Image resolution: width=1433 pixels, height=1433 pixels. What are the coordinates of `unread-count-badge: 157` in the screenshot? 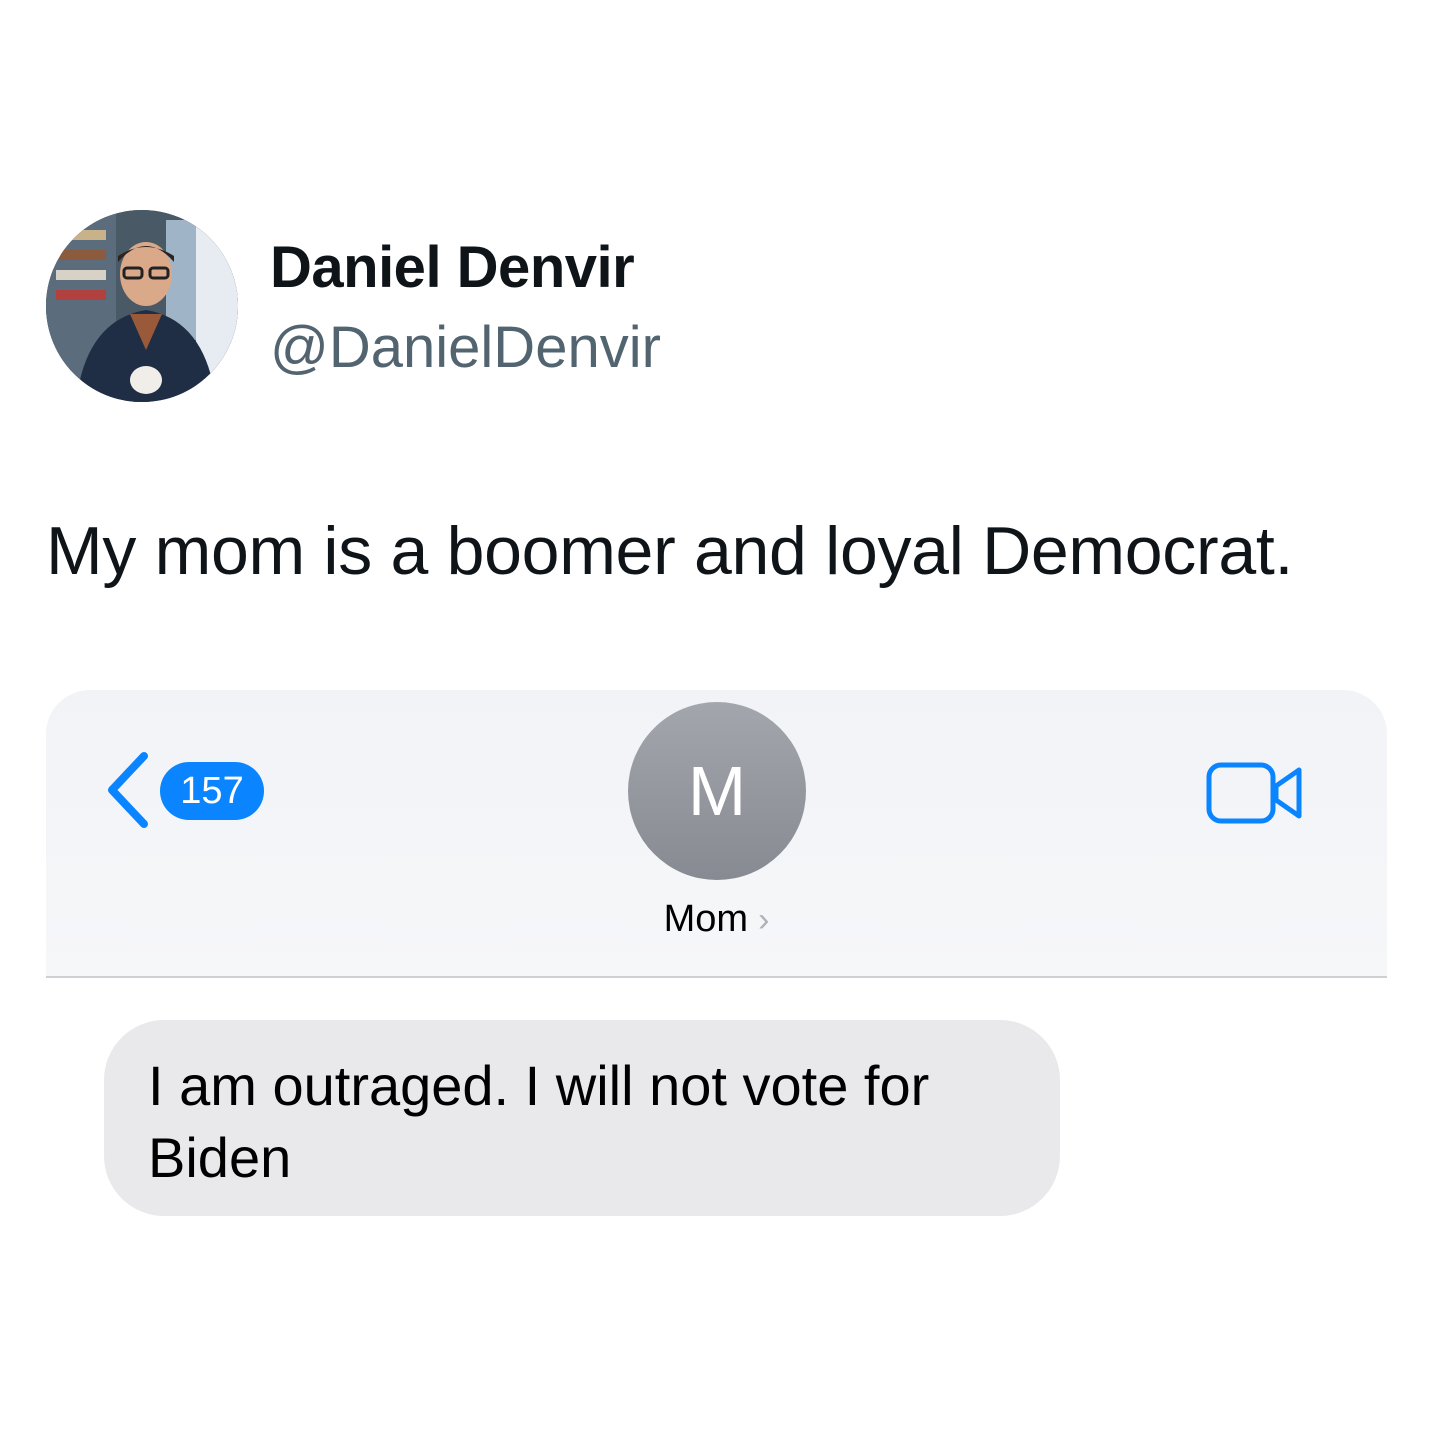 It's located at (212, 791).